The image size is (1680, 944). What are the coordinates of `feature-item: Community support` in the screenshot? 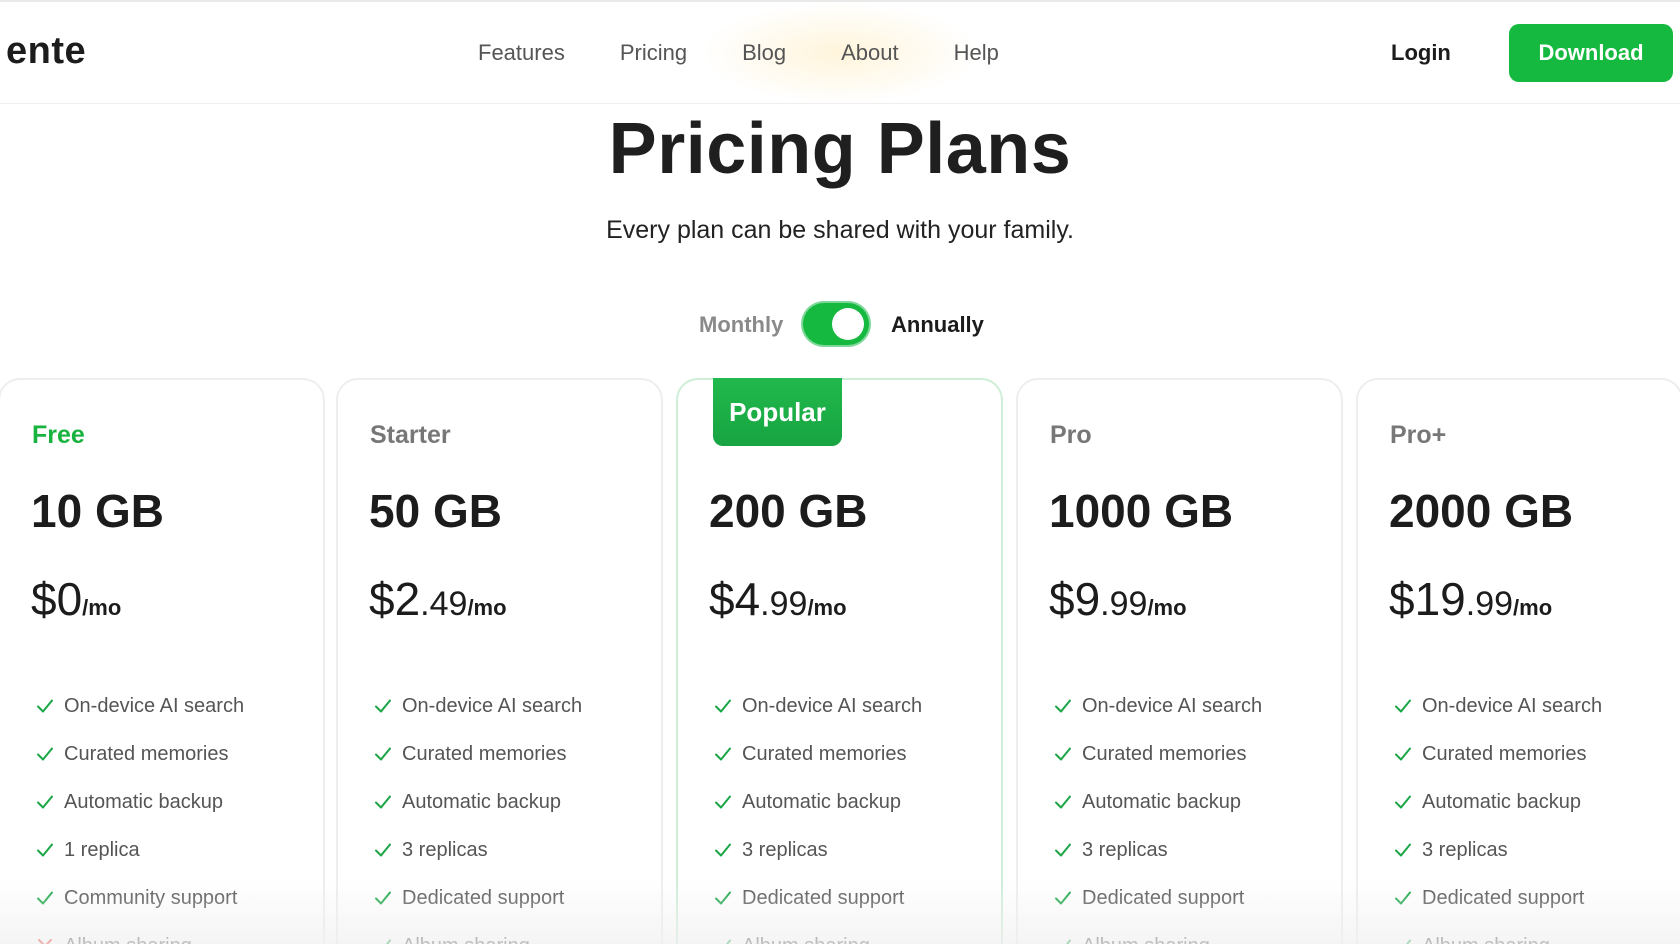 It's located at (140, 898).